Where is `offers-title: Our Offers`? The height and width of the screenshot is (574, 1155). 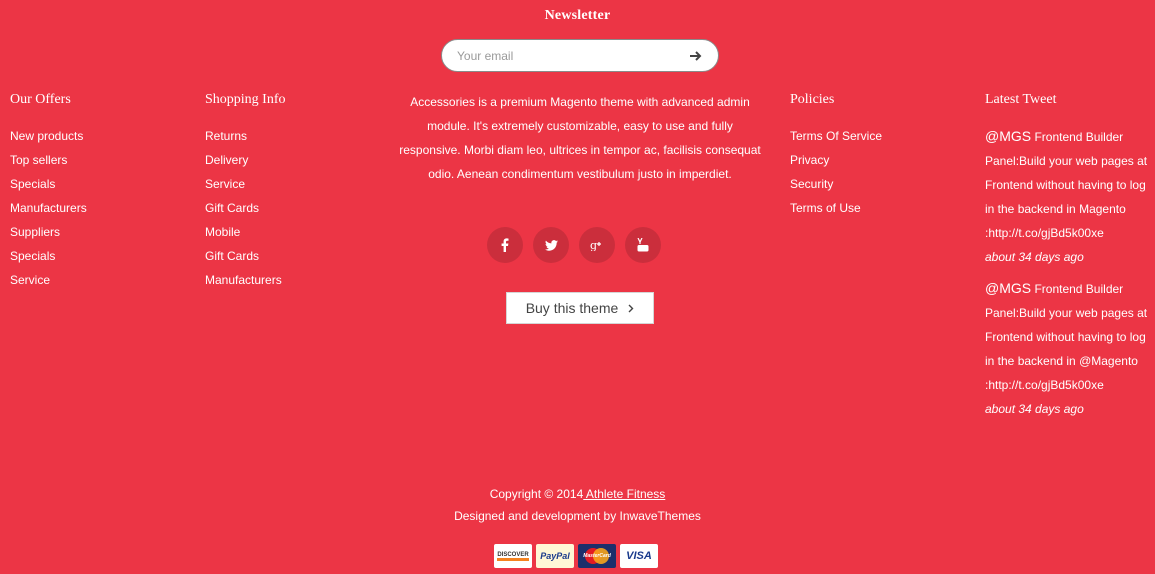 offers-title: Our Offers is located at coordinates (40, 99).